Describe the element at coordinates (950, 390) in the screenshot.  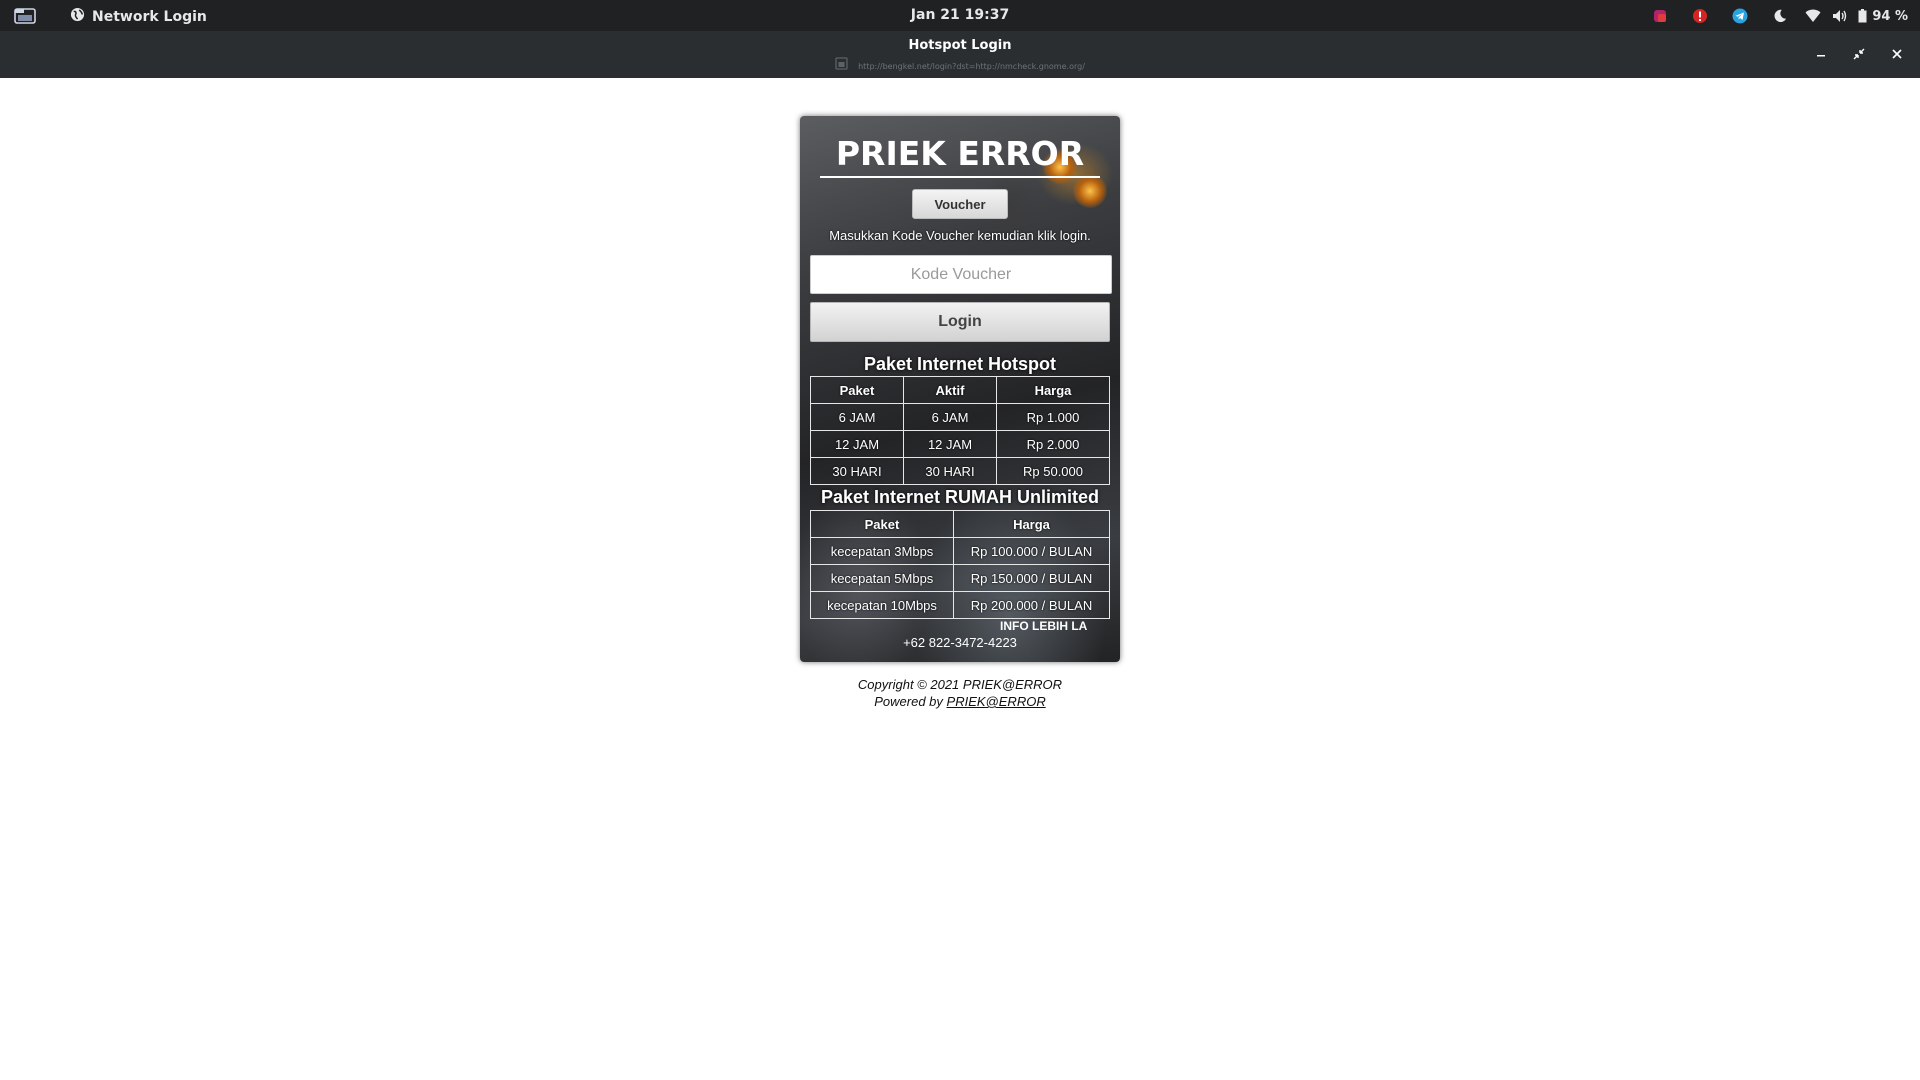
I see `column-header: Aktif` at that location.